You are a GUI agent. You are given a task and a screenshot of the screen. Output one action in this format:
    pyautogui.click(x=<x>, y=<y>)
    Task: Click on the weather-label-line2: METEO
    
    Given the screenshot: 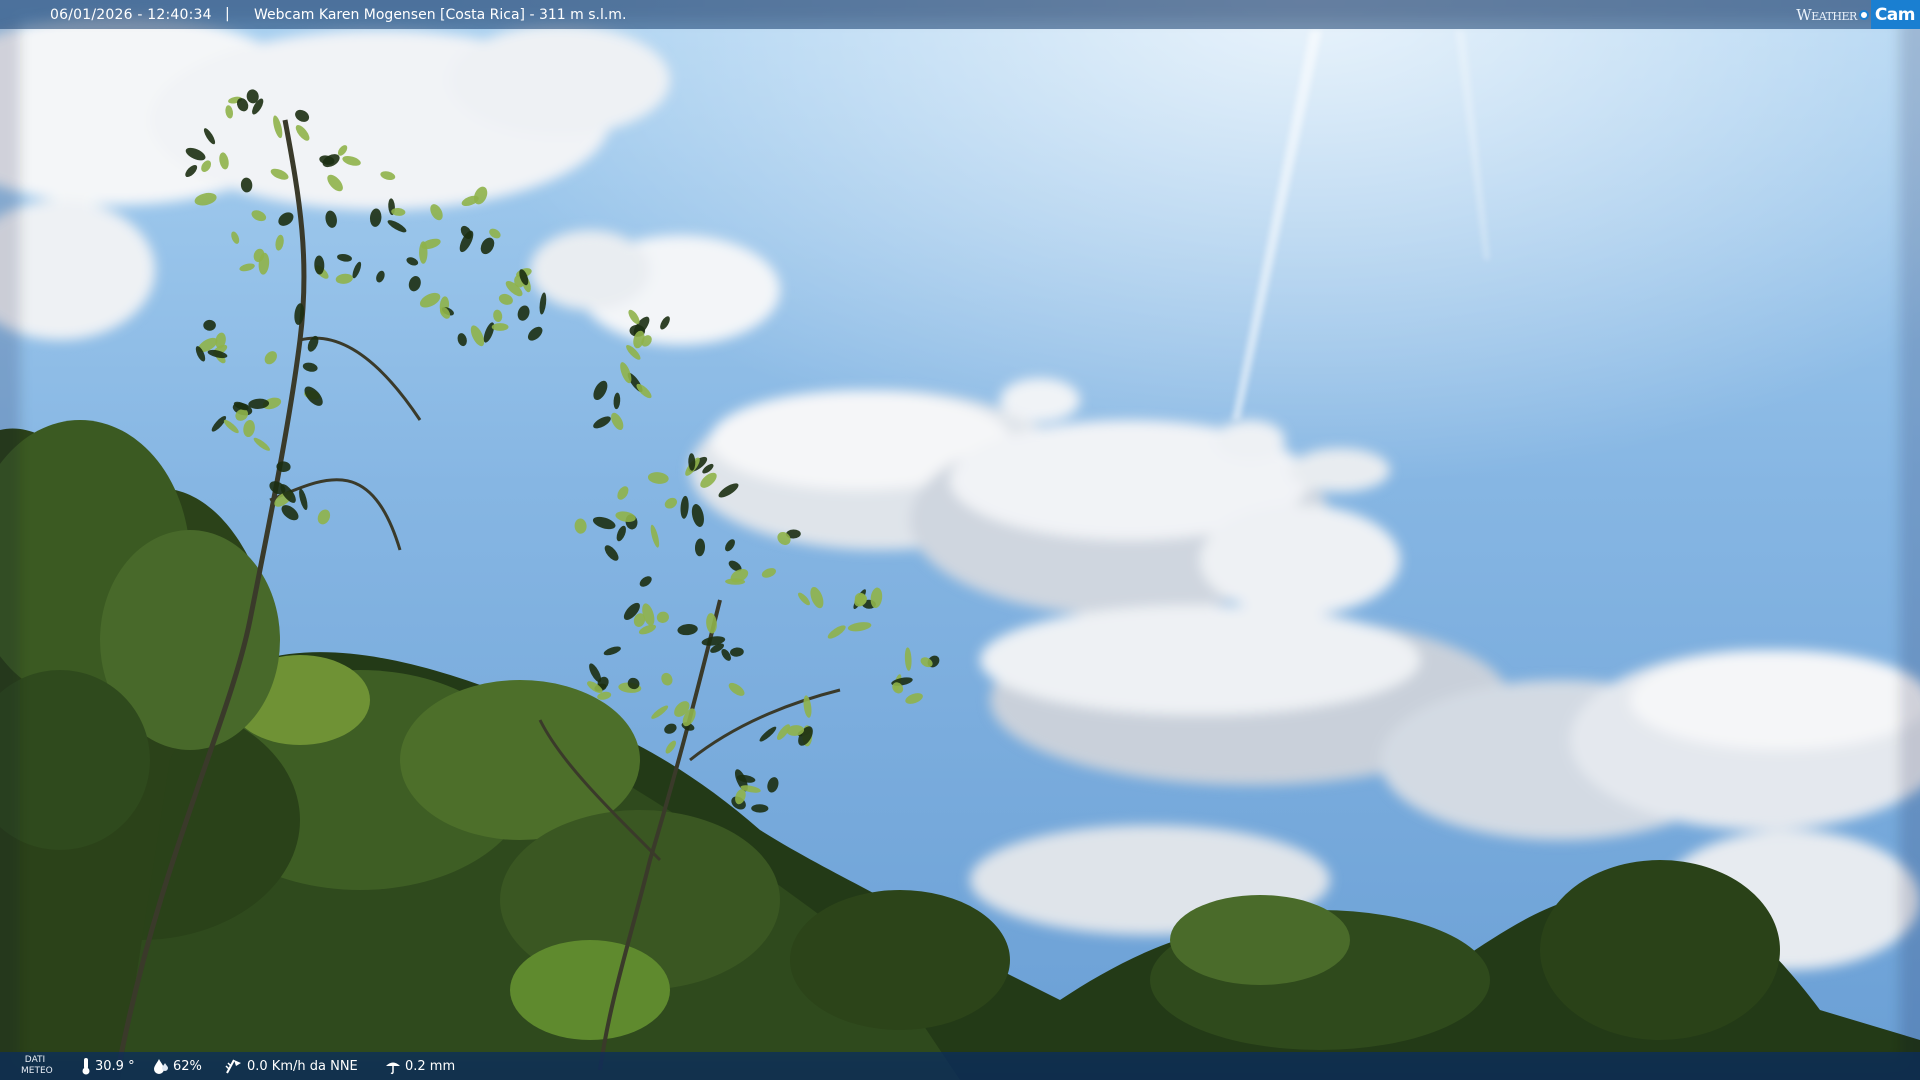 What is the action you would take?
    pyautogui.click(x=37, y=1071)
    